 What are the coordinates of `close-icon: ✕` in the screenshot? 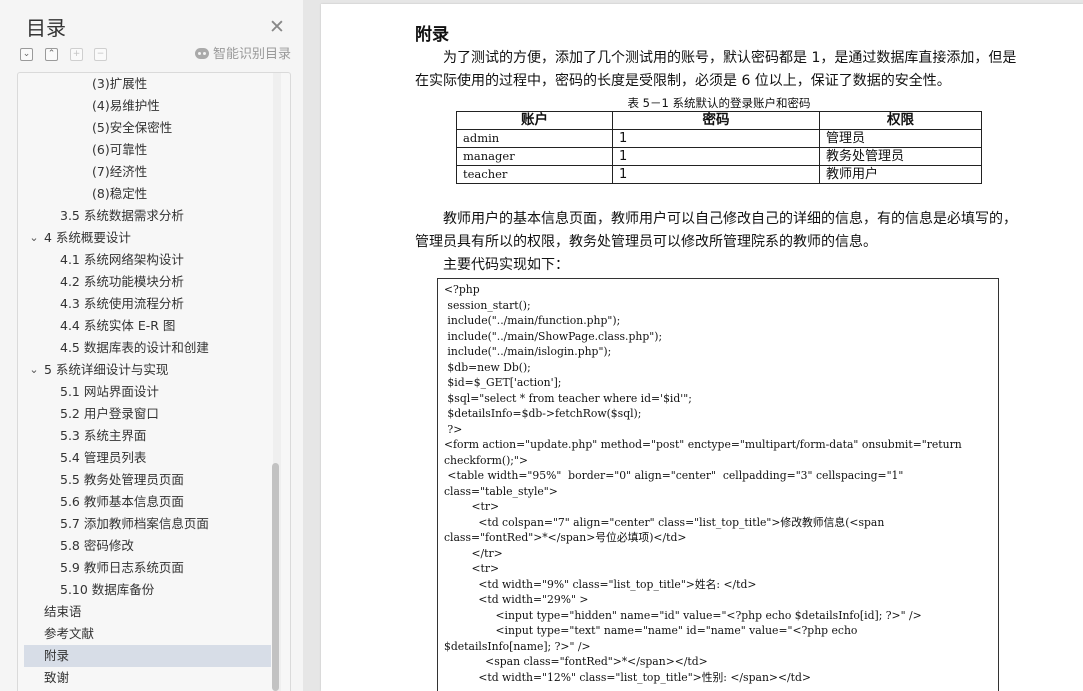 It's located at (277, 27).